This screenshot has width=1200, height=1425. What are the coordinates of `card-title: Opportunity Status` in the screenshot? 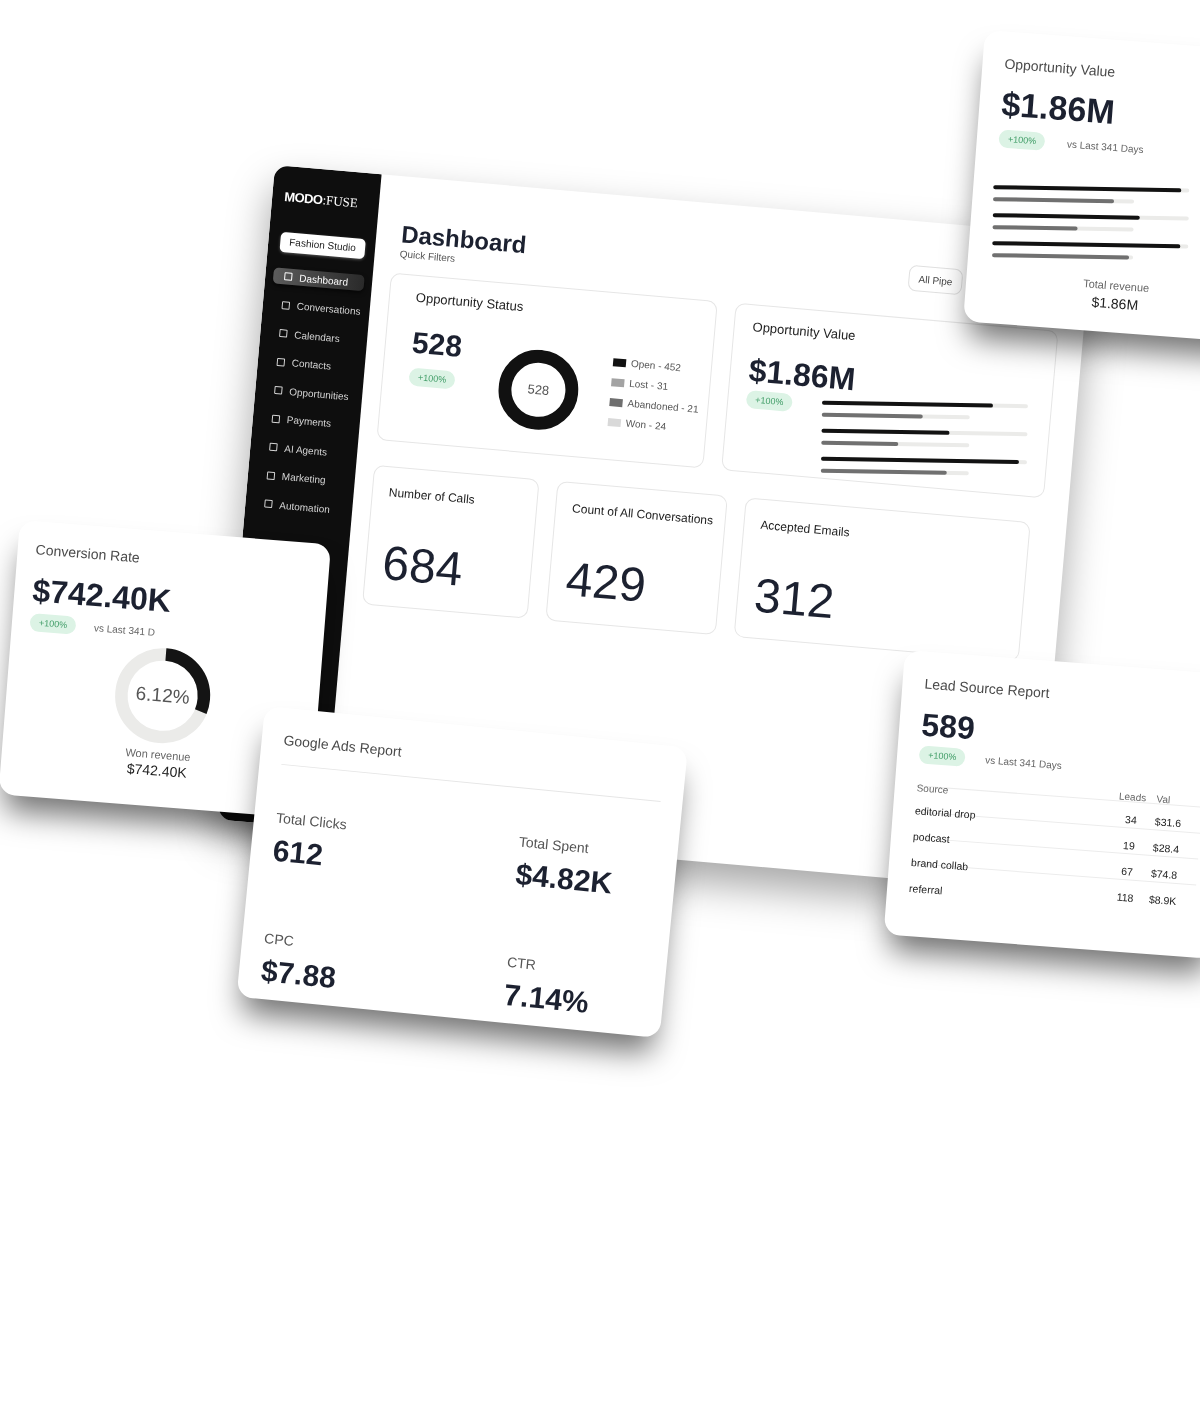 It's located at (469, 302).